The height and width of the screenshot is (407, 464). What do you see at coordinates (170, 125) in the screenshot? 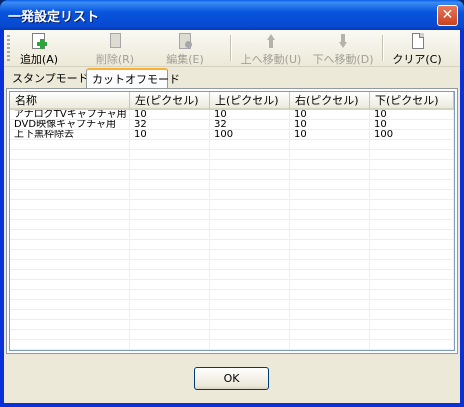
I see `cell-left: 32` at bounding box center [170, 125].